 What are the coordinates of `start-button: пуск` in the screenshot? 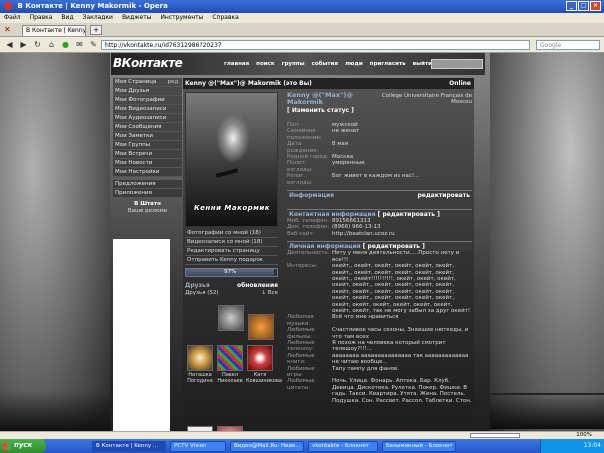 It's located at (23, 446).